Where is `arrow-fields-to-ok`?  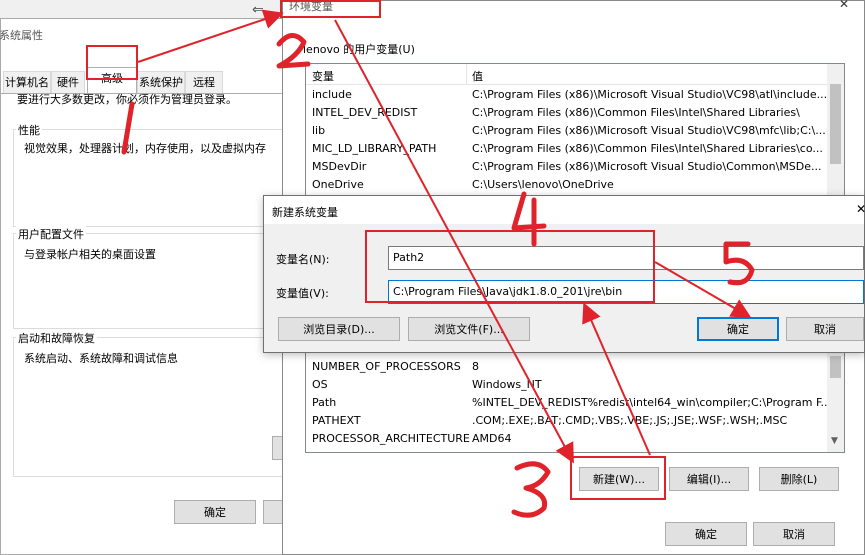 arrow-fields-to-ok is located at coordinates (703, 290).